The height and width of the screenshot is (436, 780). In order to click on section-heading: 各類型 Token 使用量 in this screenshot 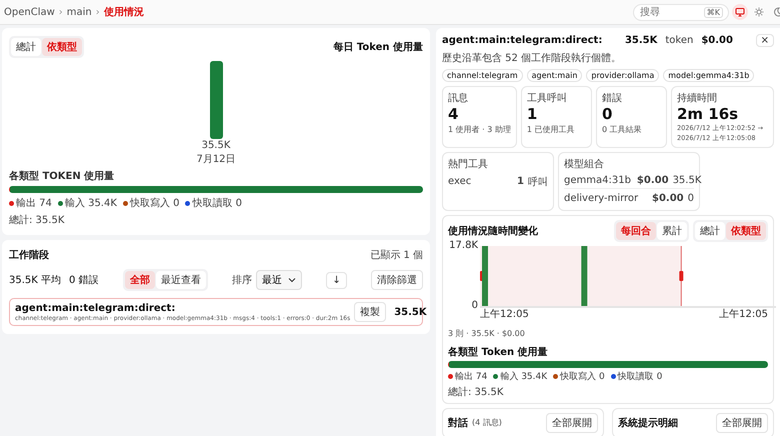, I will do `click(498, 352)`.